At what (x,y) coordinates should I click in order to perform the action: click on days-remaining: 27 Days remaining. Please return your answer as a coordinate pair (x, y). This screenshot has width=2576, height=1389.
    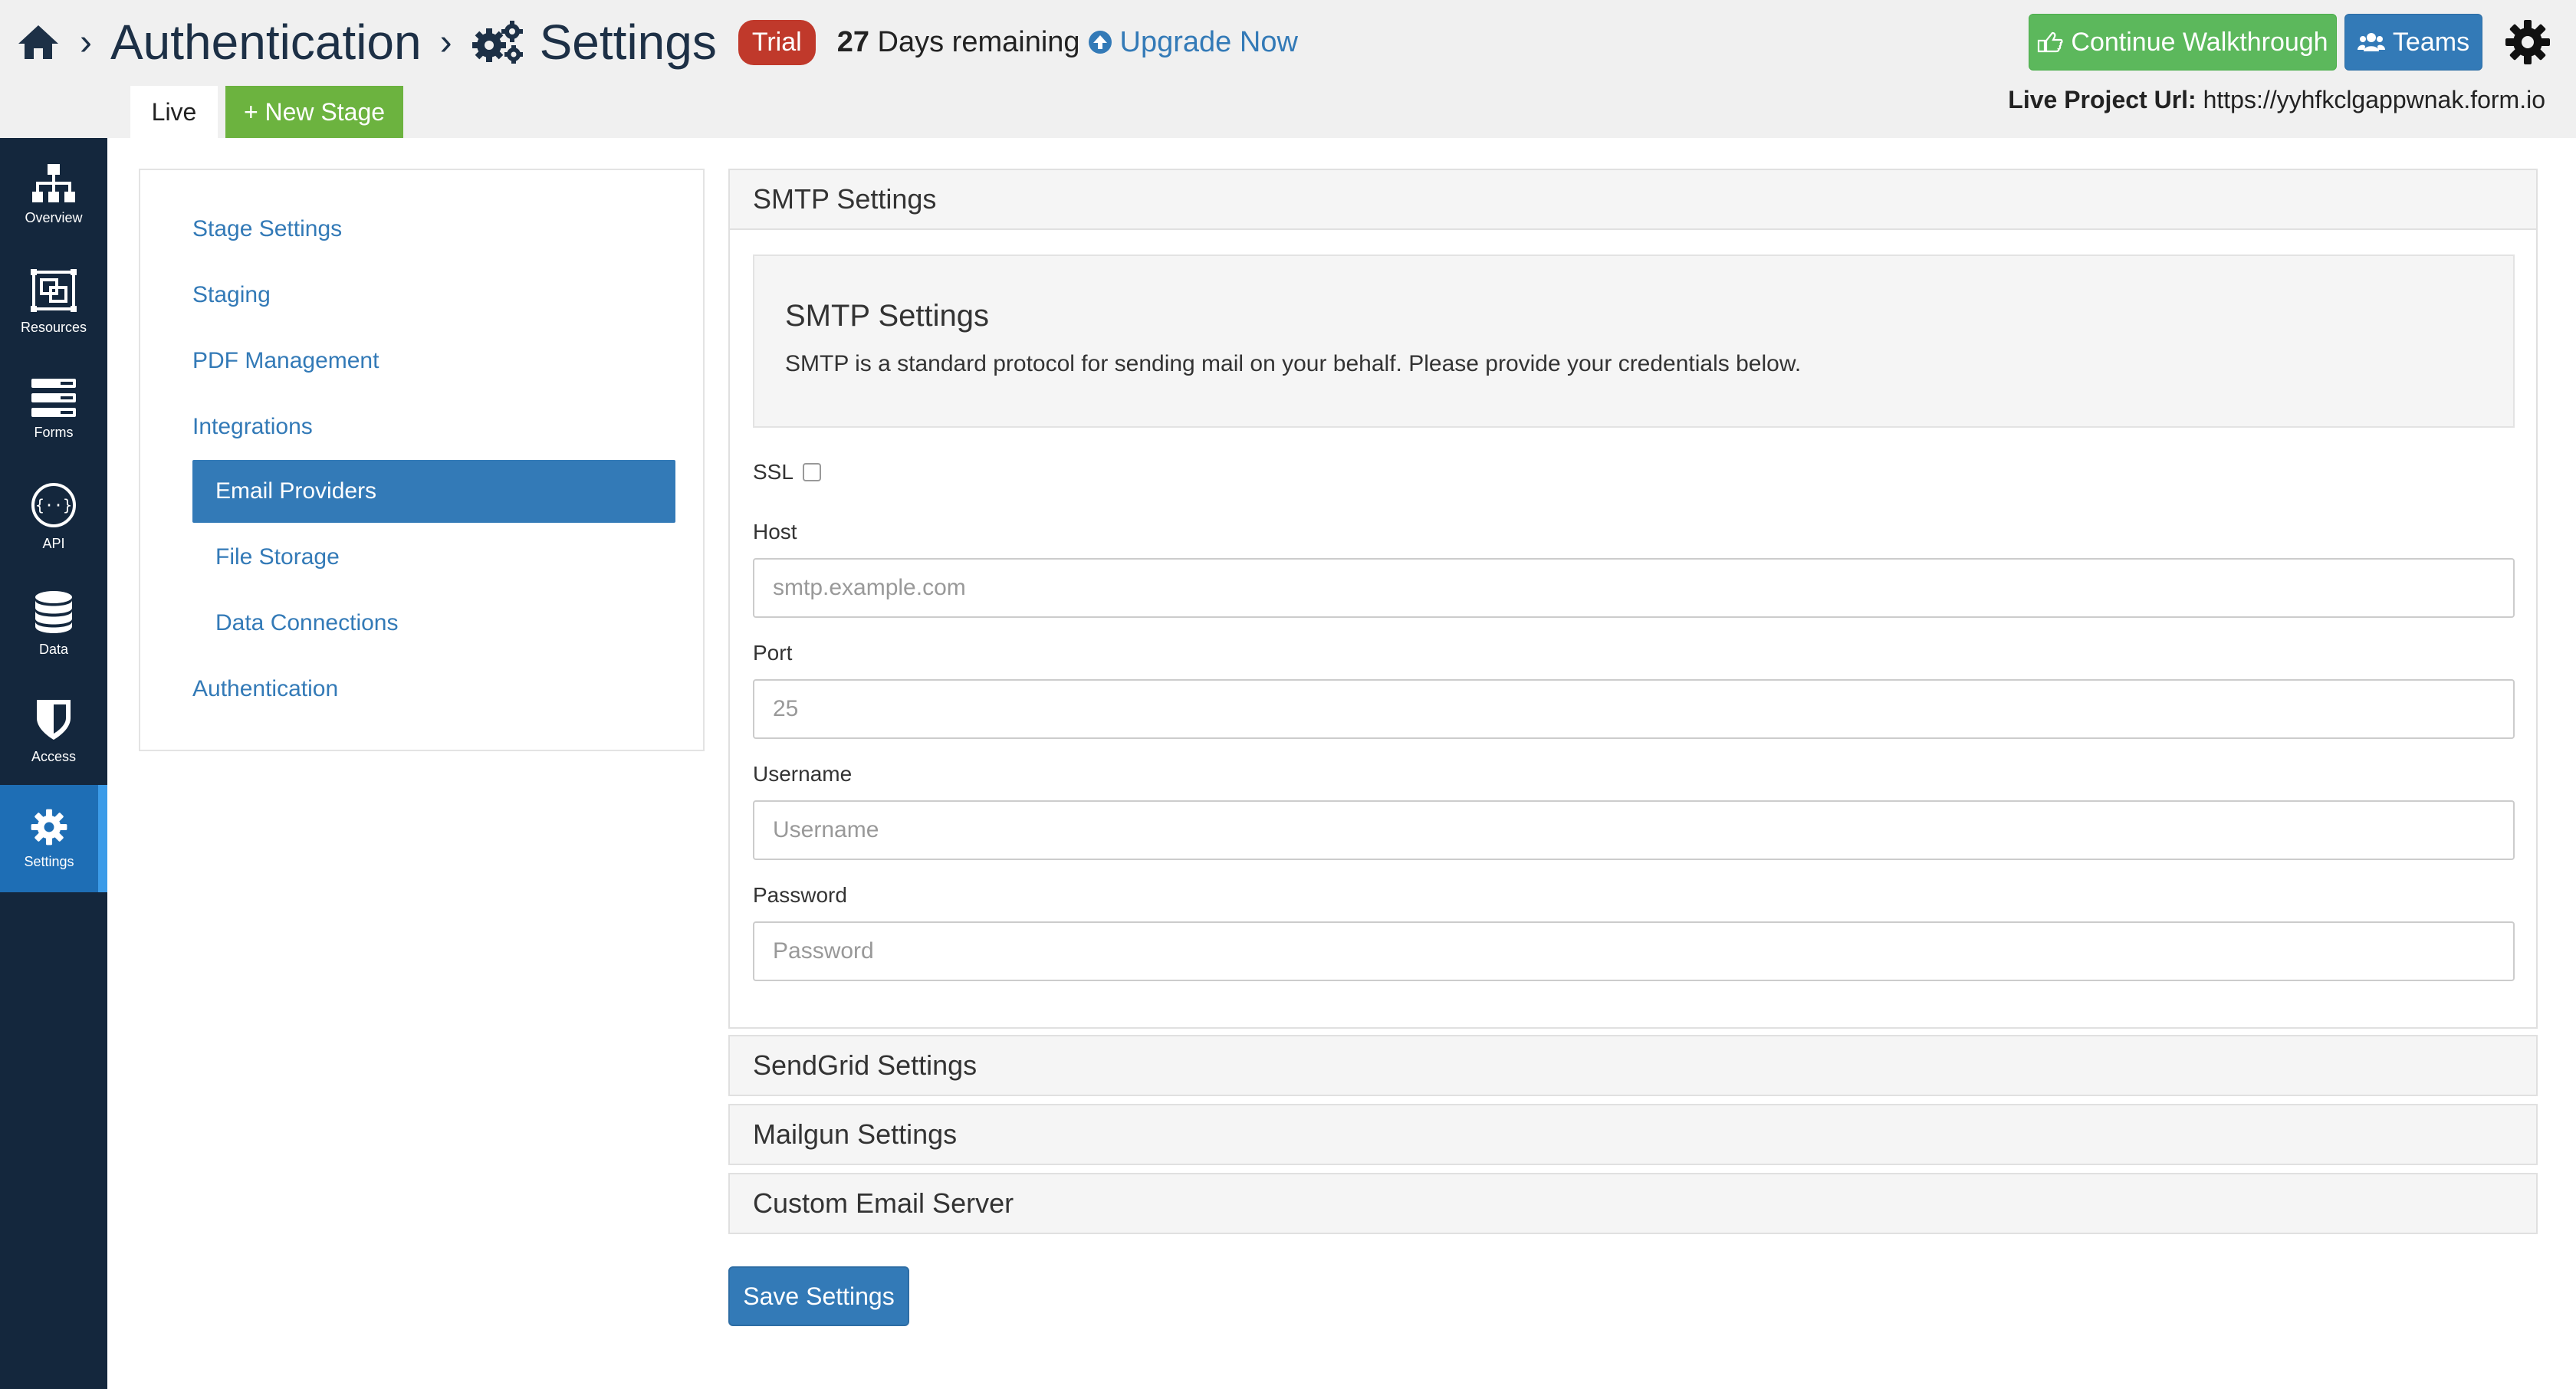
    Looking at the image, I should click on (958, 42).